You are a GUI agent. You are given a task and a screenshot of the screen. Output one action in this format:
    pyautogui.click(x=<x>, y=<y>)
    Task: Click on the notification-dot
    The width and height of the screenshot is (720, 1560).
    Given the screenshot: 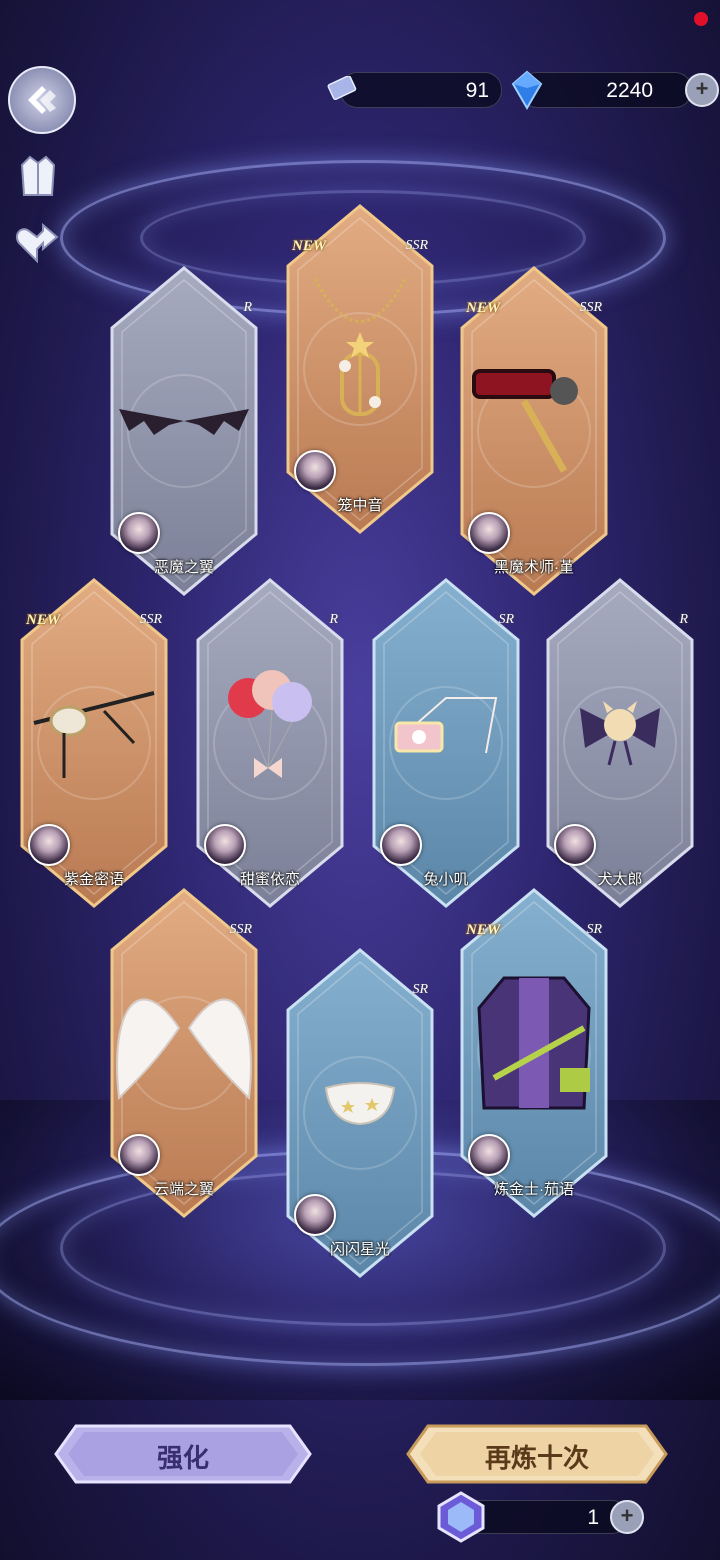 What is the action you would take?
    pyautogui.click(x=701, y=19)
    